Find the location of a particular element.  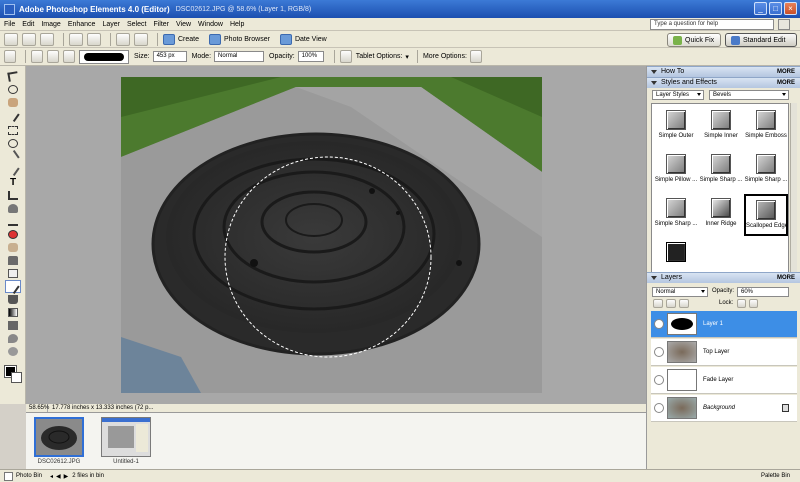

red-eye-tool-icon is located at coordinates (13, 234).